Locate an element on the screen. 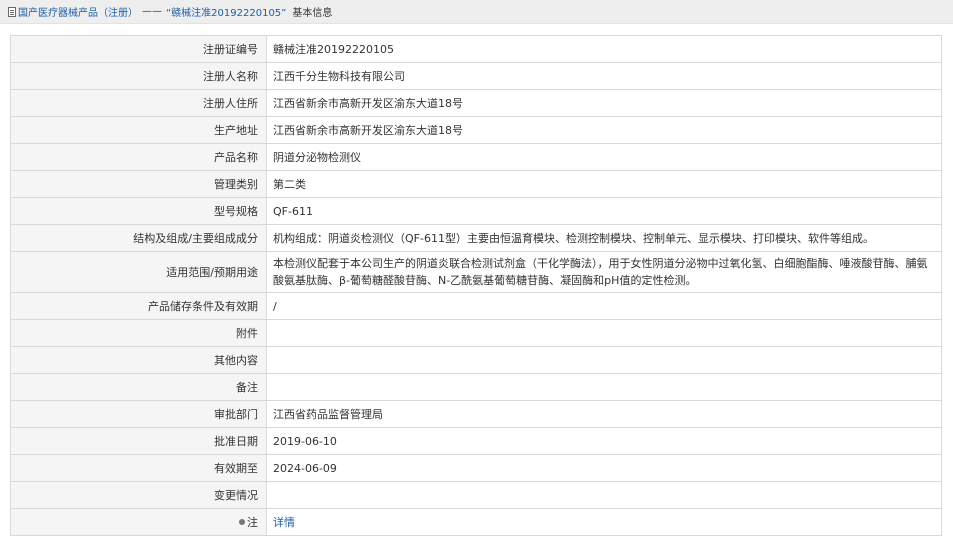 The image size is (953, 555). field-label: 批准日期 is located at coordinates (138, 441).